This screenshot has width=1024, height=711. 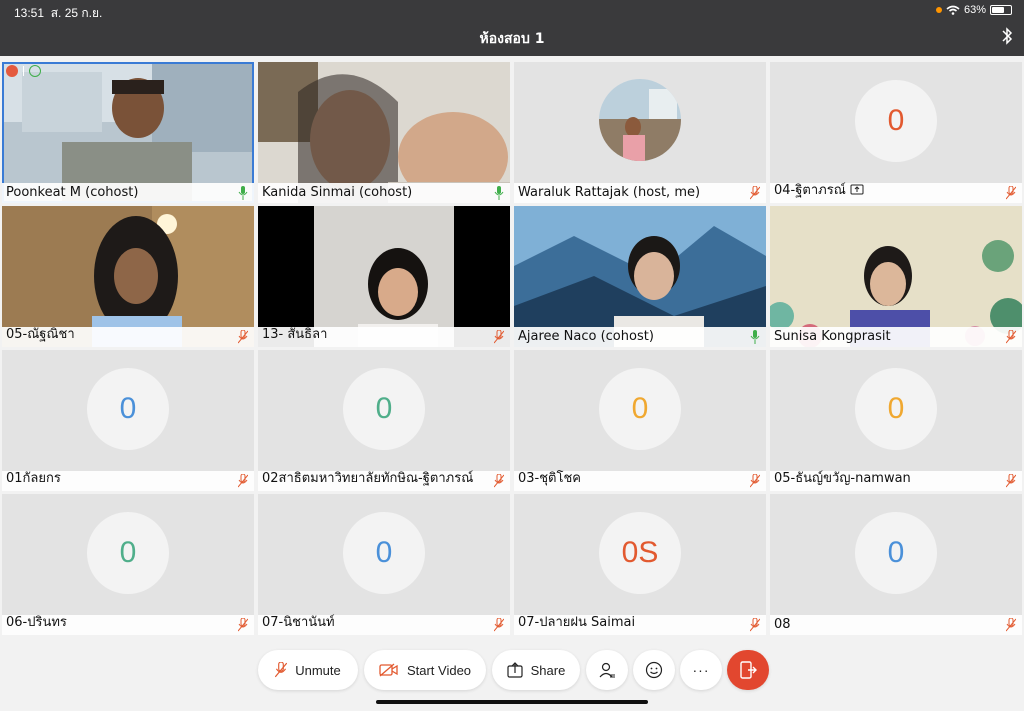 I want to click on share-button: Share, so click(x=536, y=670).